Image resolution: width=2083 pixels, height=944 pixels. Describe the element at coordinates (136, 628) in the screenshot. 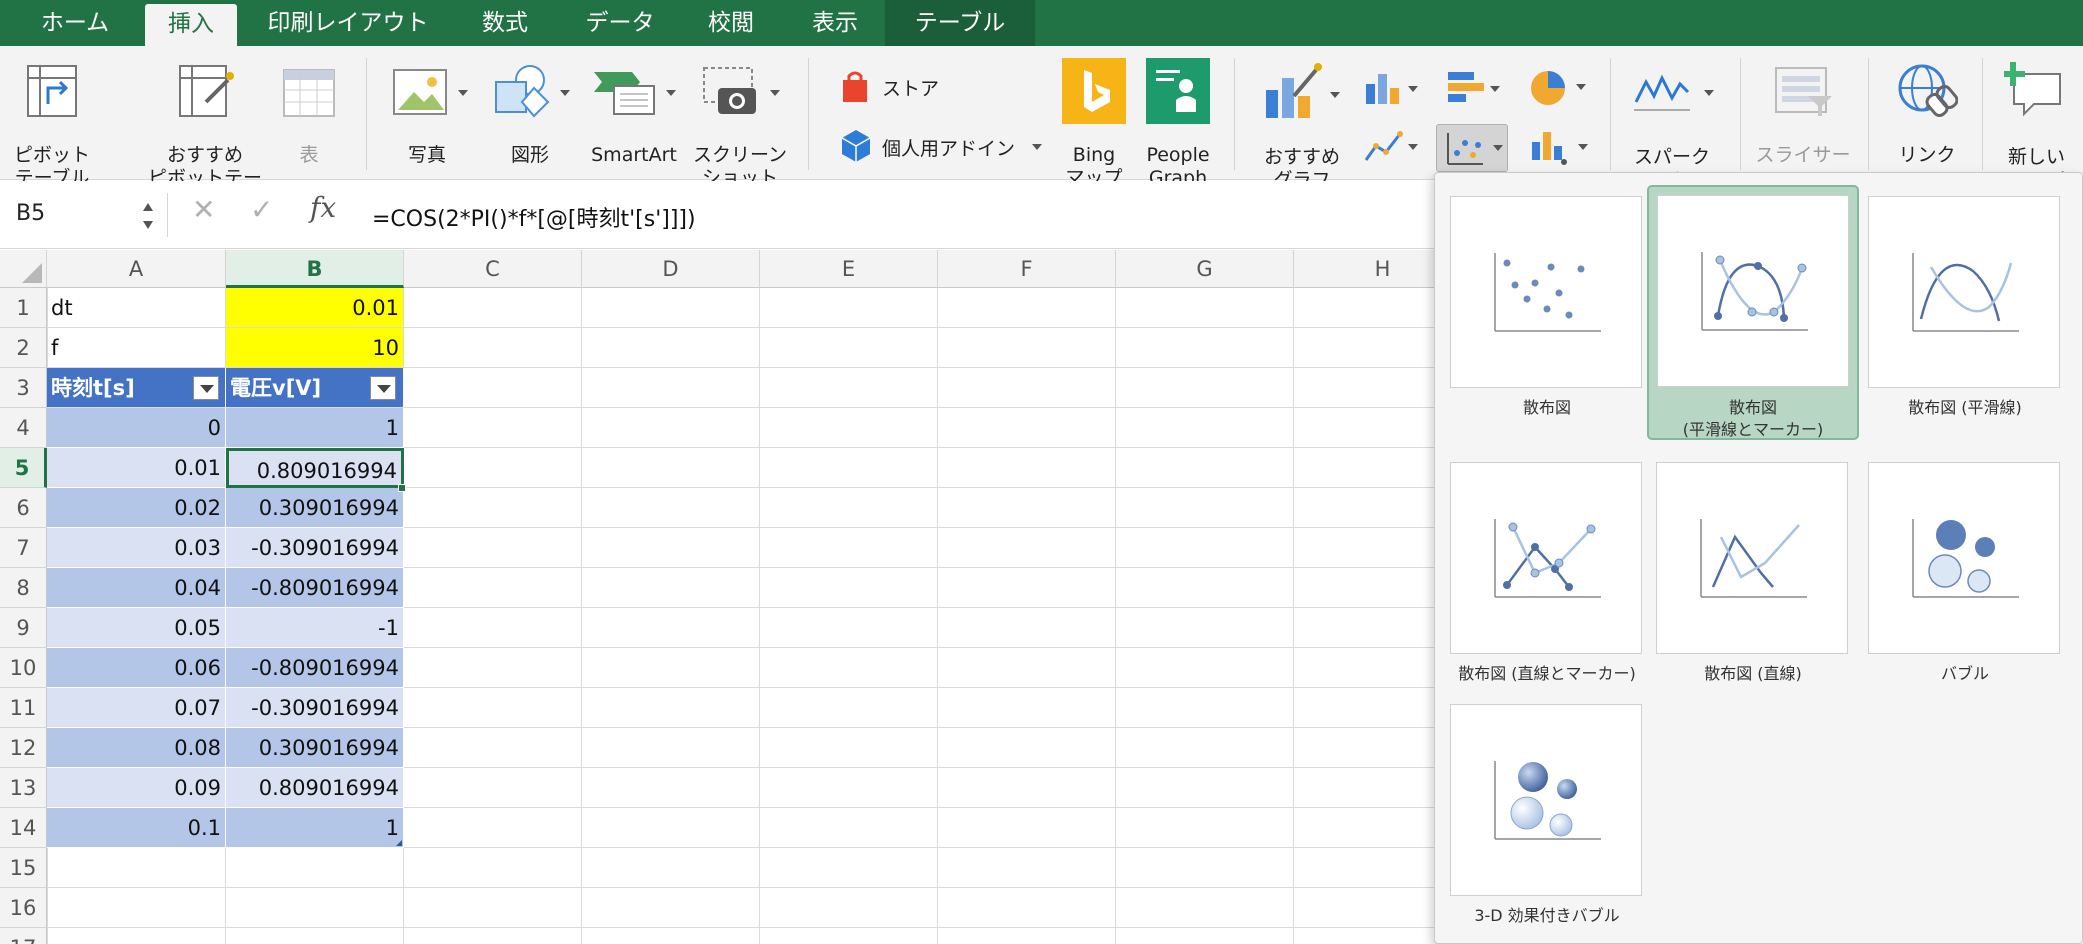

I see `cell-a9: 0.05` at that location.